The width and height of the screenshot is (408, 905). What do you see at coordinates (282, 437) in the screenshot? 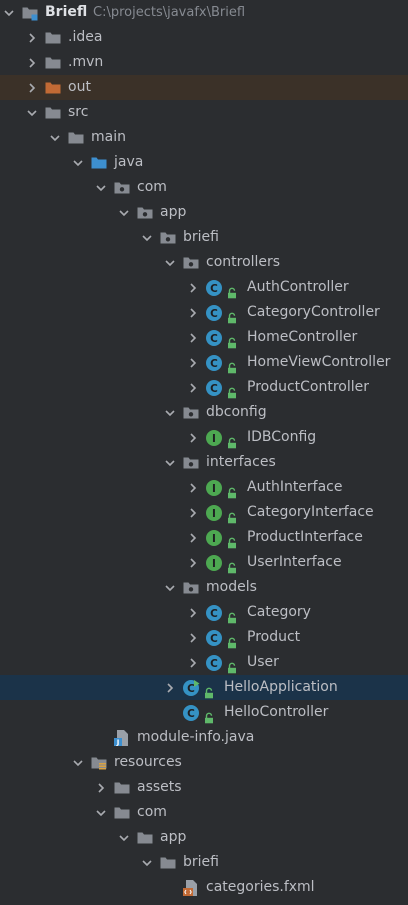
I see `tree-item-label: IDBConfig` at bounding box center [282, 437].